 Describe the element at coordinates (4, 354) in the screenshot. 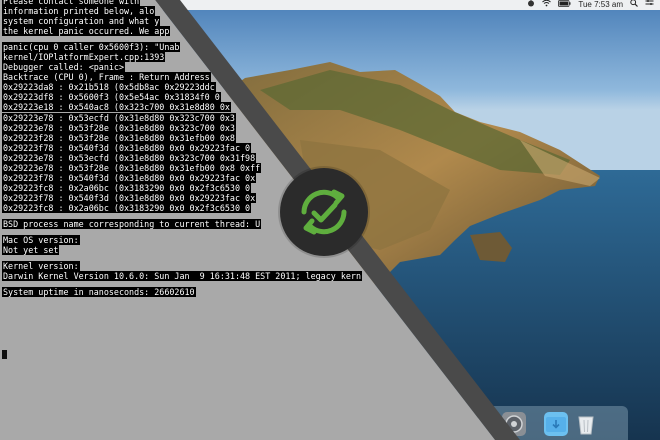

I see `text-cursor` at that location.